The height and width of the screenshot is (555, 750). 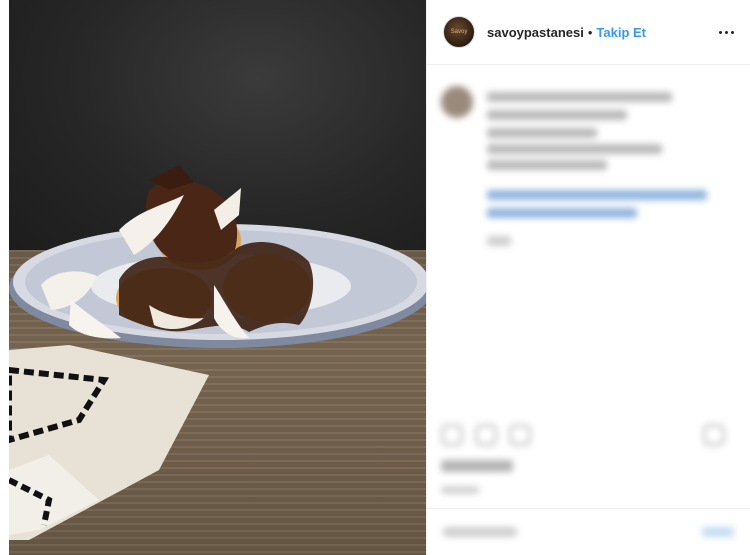 What do you see at coordinates (486, 435) in the screenshot?
I see `comment-icon` at bounding box center [486, 435].